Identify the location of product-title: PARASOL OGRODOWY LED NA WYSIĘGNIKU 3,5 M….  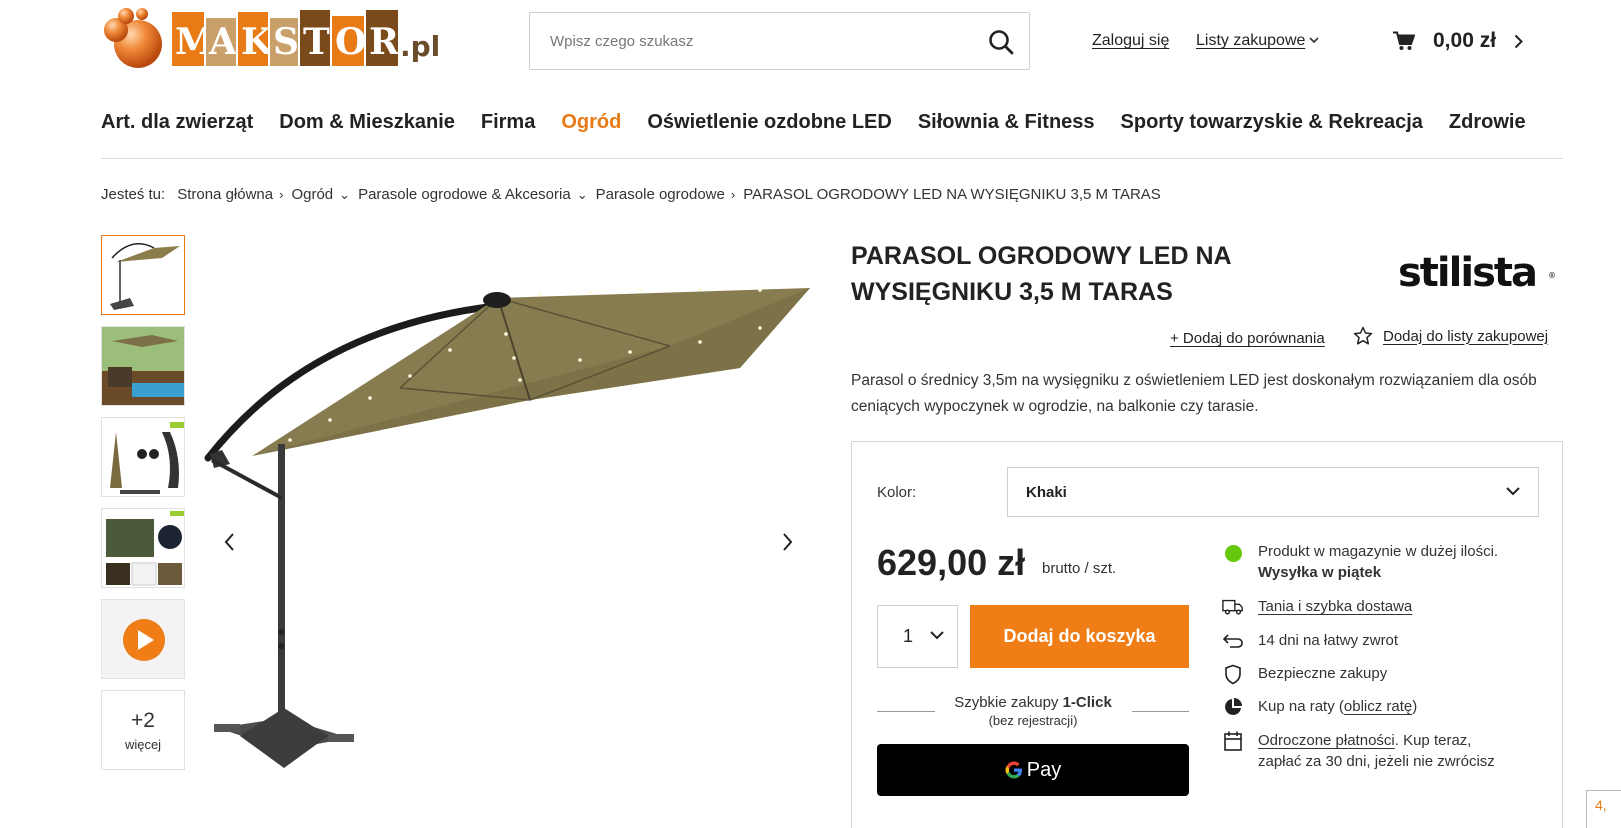
(1041, 274).